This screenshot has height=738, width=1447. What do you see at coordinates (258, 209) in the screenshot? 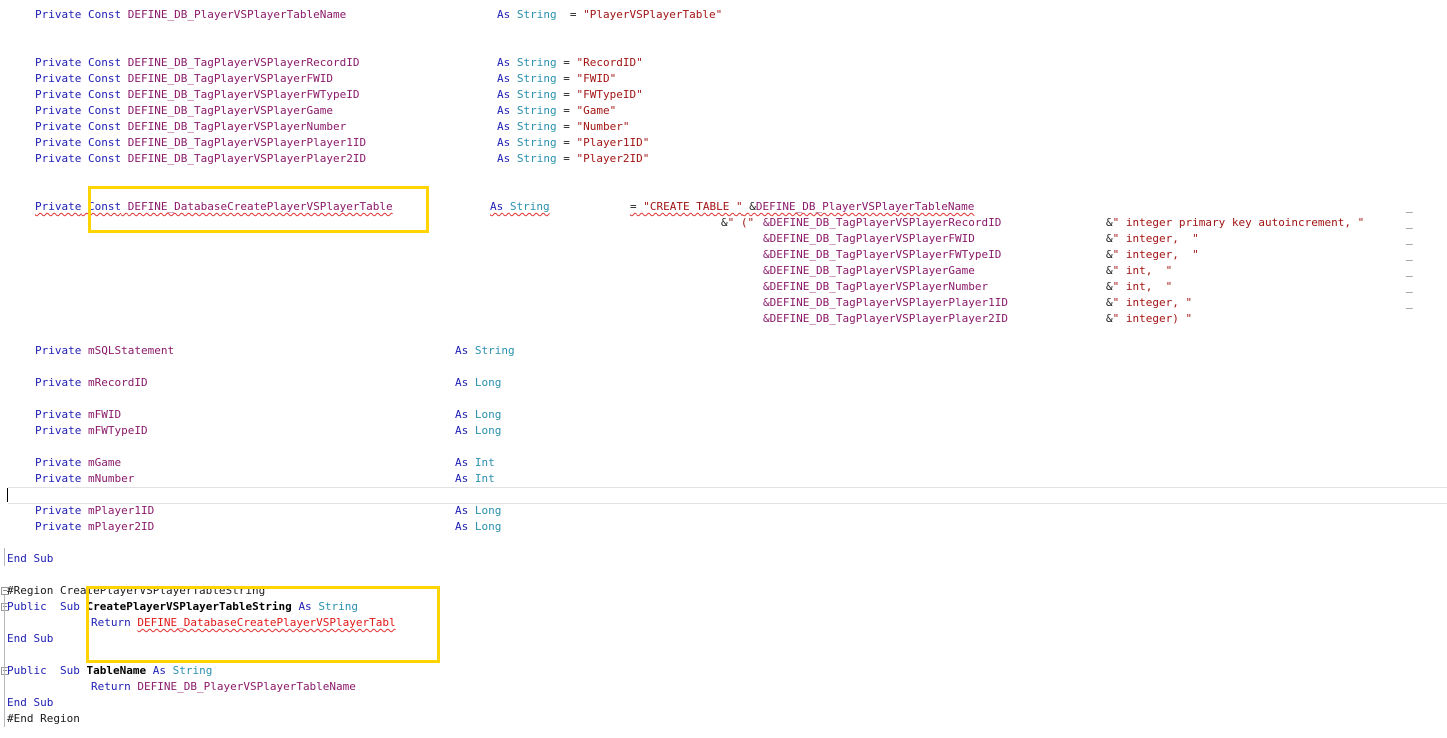
I see `highlight-box-create-const` at bounding box center [258, 209].